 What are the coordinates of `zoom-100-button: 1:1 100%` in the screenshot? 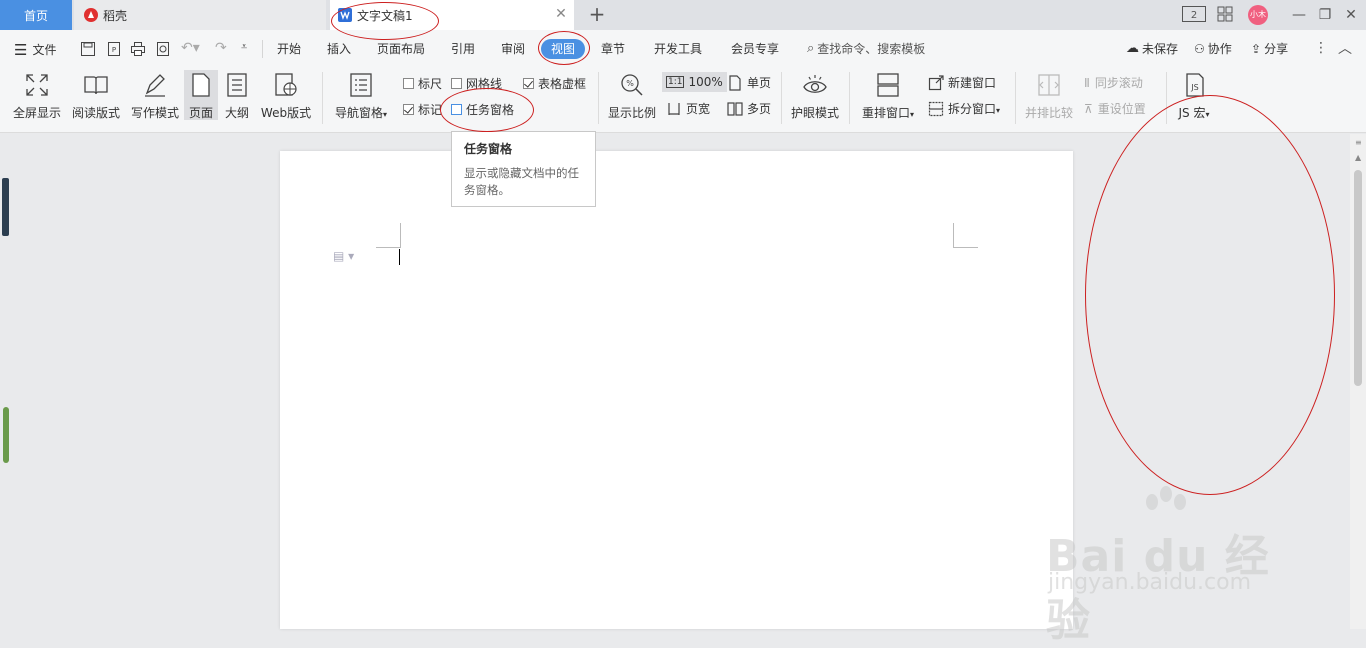 It's located at (694, 82).